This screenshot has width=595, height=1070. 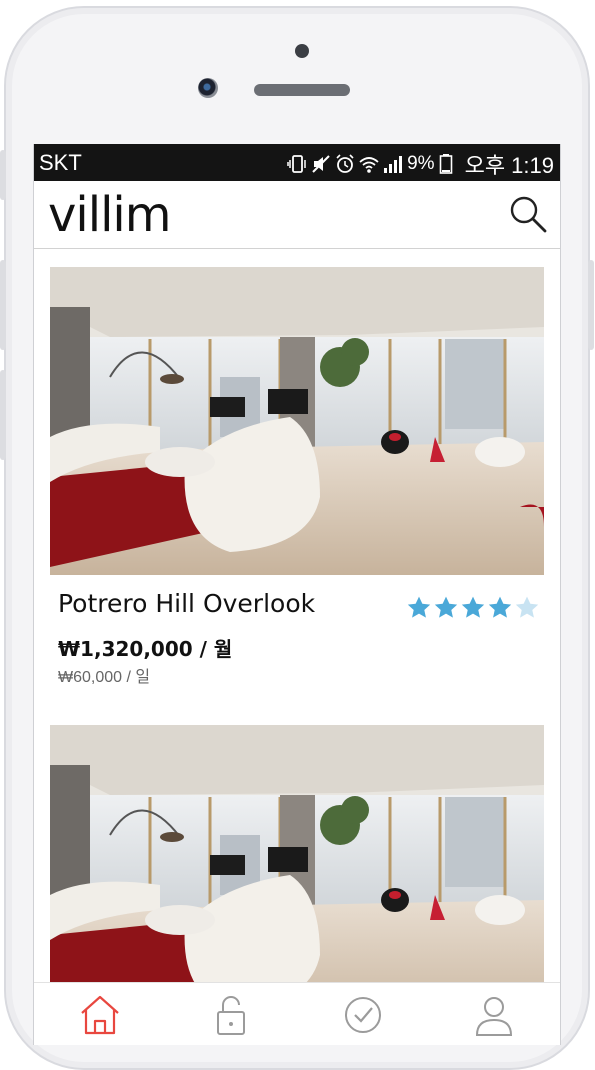 I want to click on earpiece-speaker, so click(x=302, y=90).